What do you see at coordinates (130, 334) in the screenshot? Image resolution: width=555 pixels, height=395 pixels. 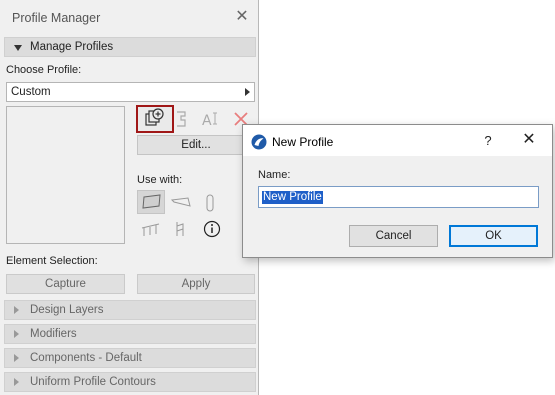 I see `modifiers-header: Modifiers` at bounding box center [130, 334].